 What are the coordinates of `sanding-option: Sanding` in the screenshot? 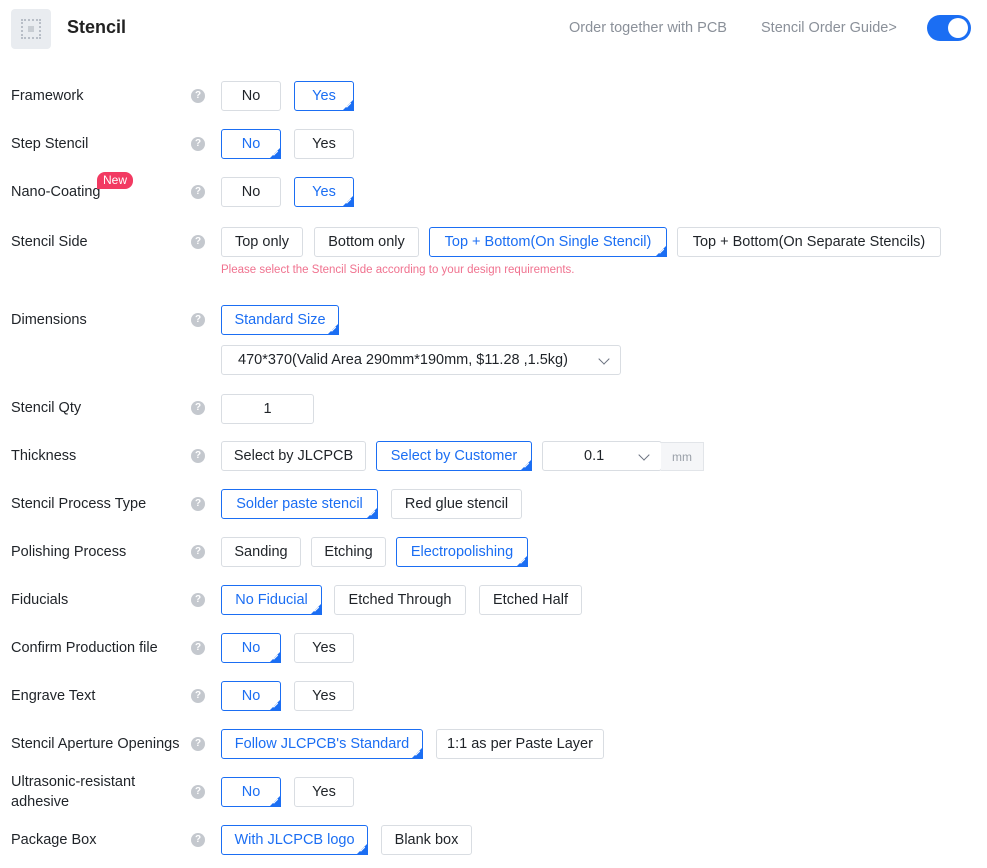 It's located at (261, 552).